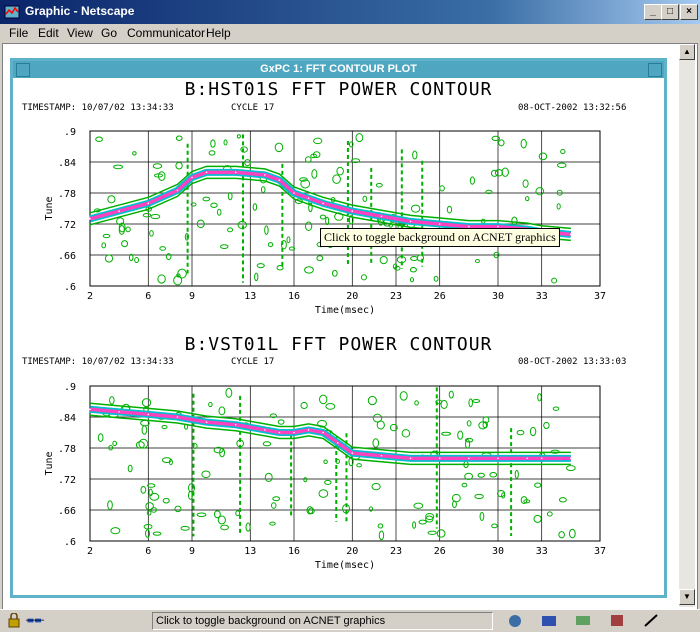  I want to click on x-tick-label: 37, so click(600, 551).